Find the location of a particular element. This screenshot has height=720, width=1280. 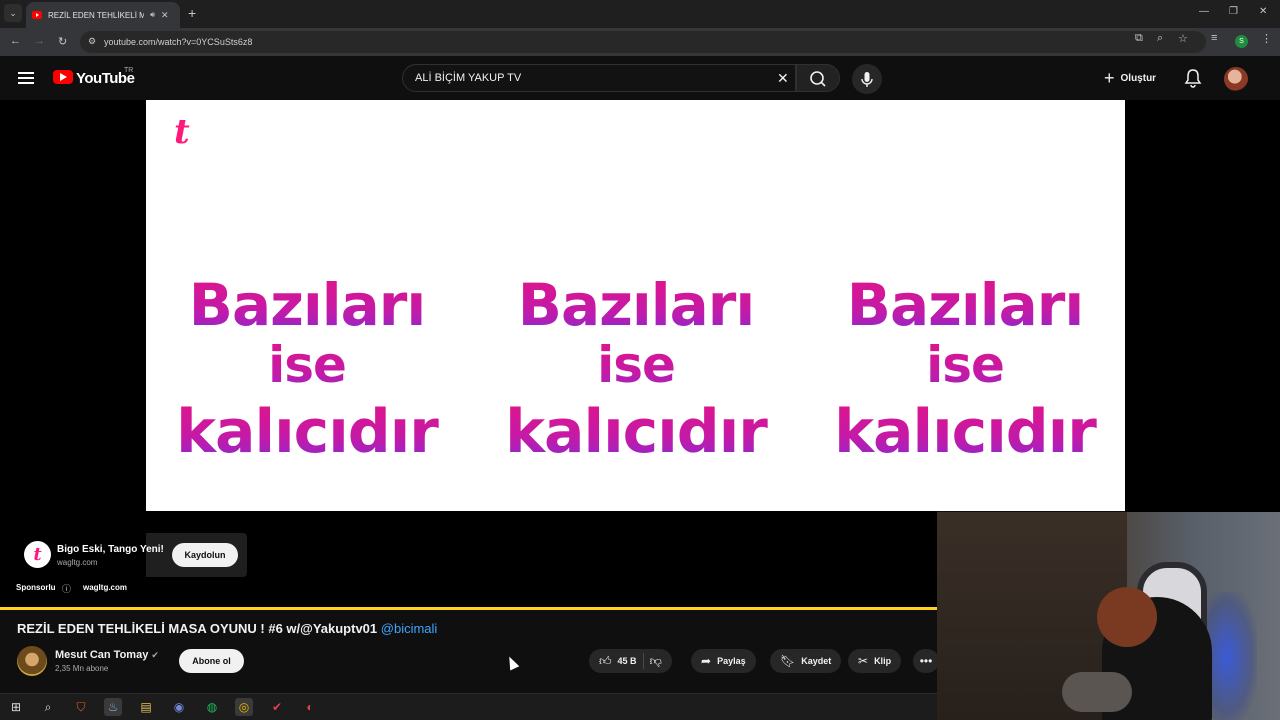

restore-button: ❐ is located at coordinates (1233, 11).